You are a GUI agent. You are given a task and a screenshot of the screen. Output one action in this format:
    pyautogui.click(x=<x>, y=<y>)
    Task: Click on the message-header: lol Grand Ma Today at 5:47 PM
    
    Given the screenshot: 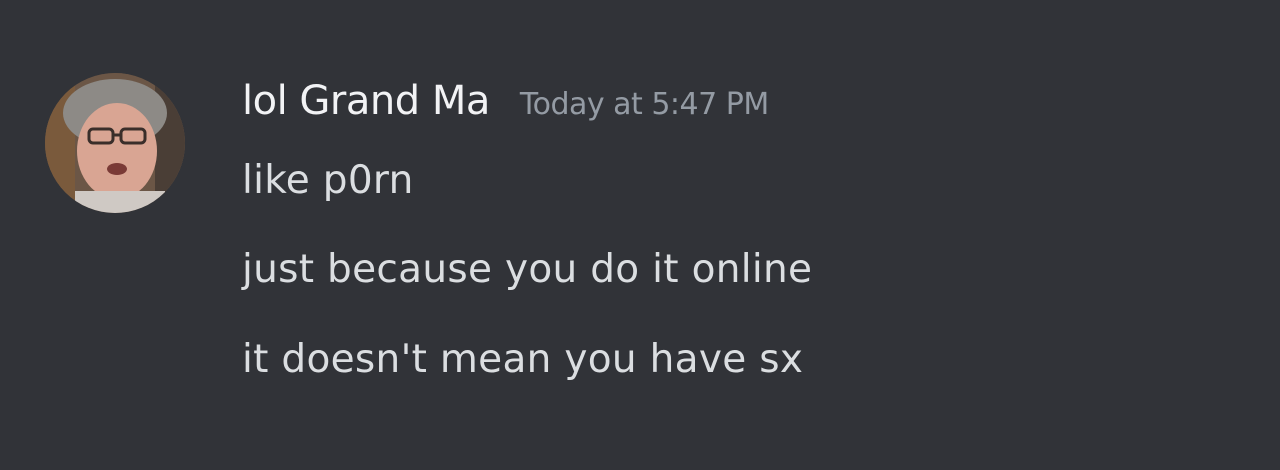 What is the action you would take?
    pyautogui.click(x=505, y=106)
    